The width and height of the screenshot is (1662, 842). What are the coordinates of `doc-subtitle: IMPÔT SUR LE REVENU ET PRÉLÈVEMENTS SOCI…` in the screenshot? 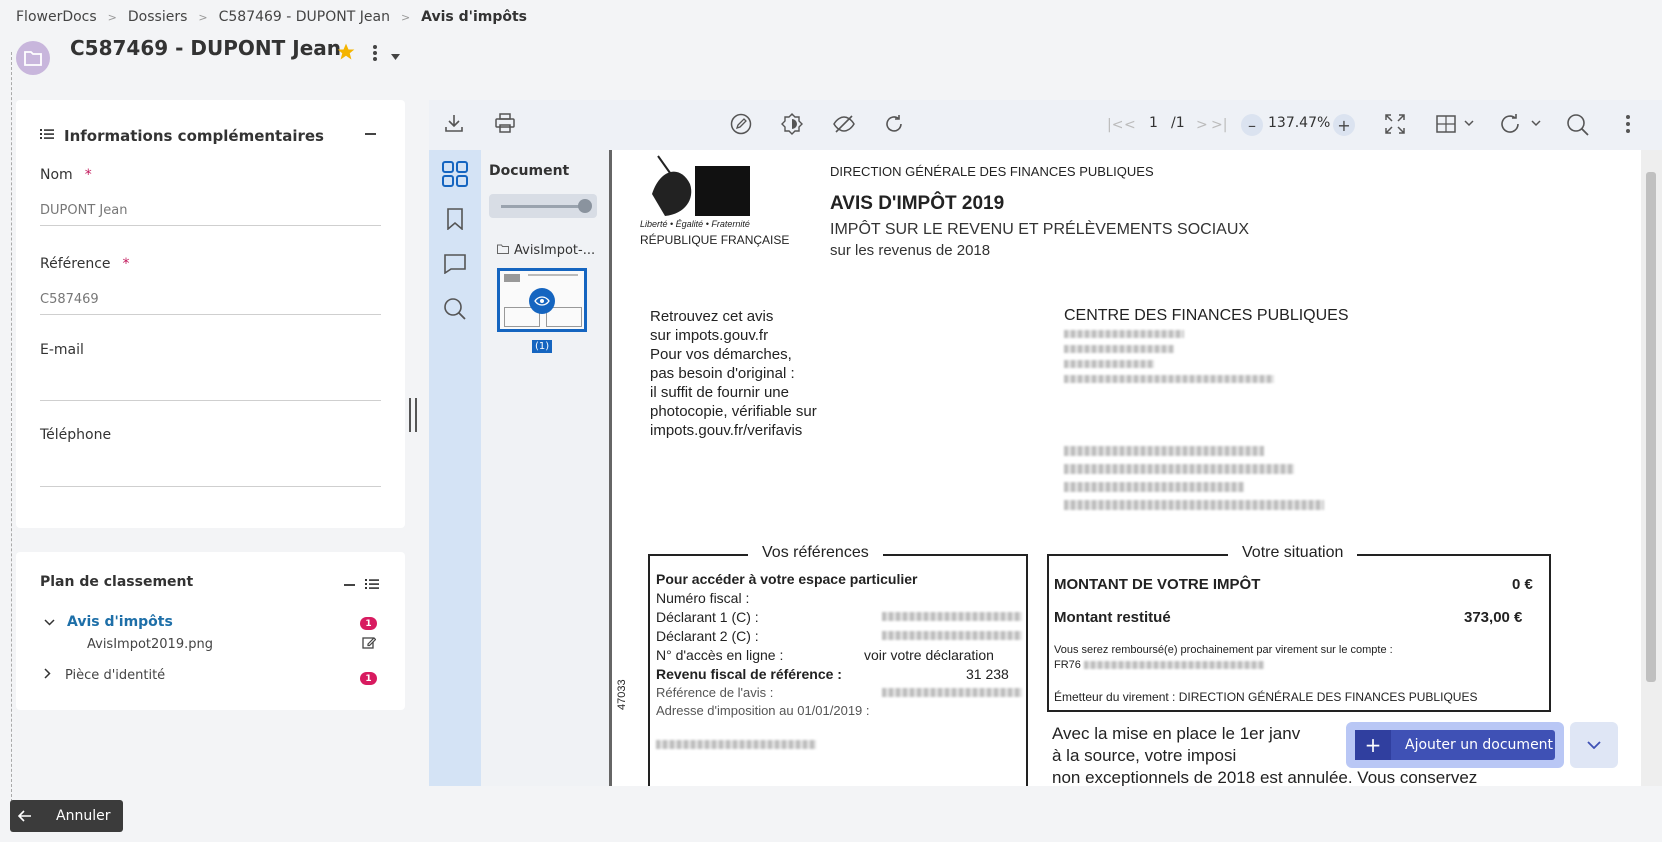 It's located at (1040, 229).